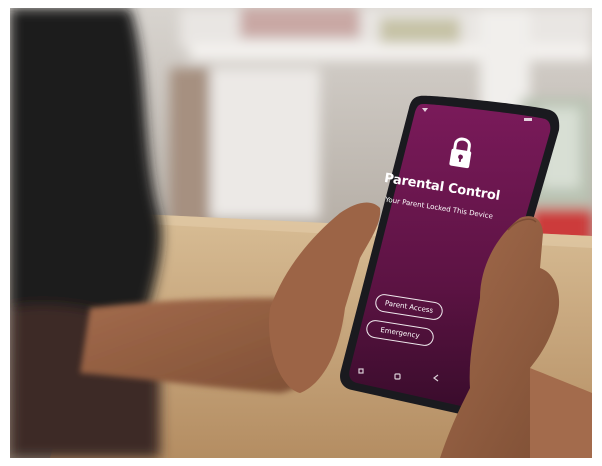 This screenshot has height=466, width=602. Describe the element at coordinates (528, 119) in the screenshot. I see `battery-icon` at that location.